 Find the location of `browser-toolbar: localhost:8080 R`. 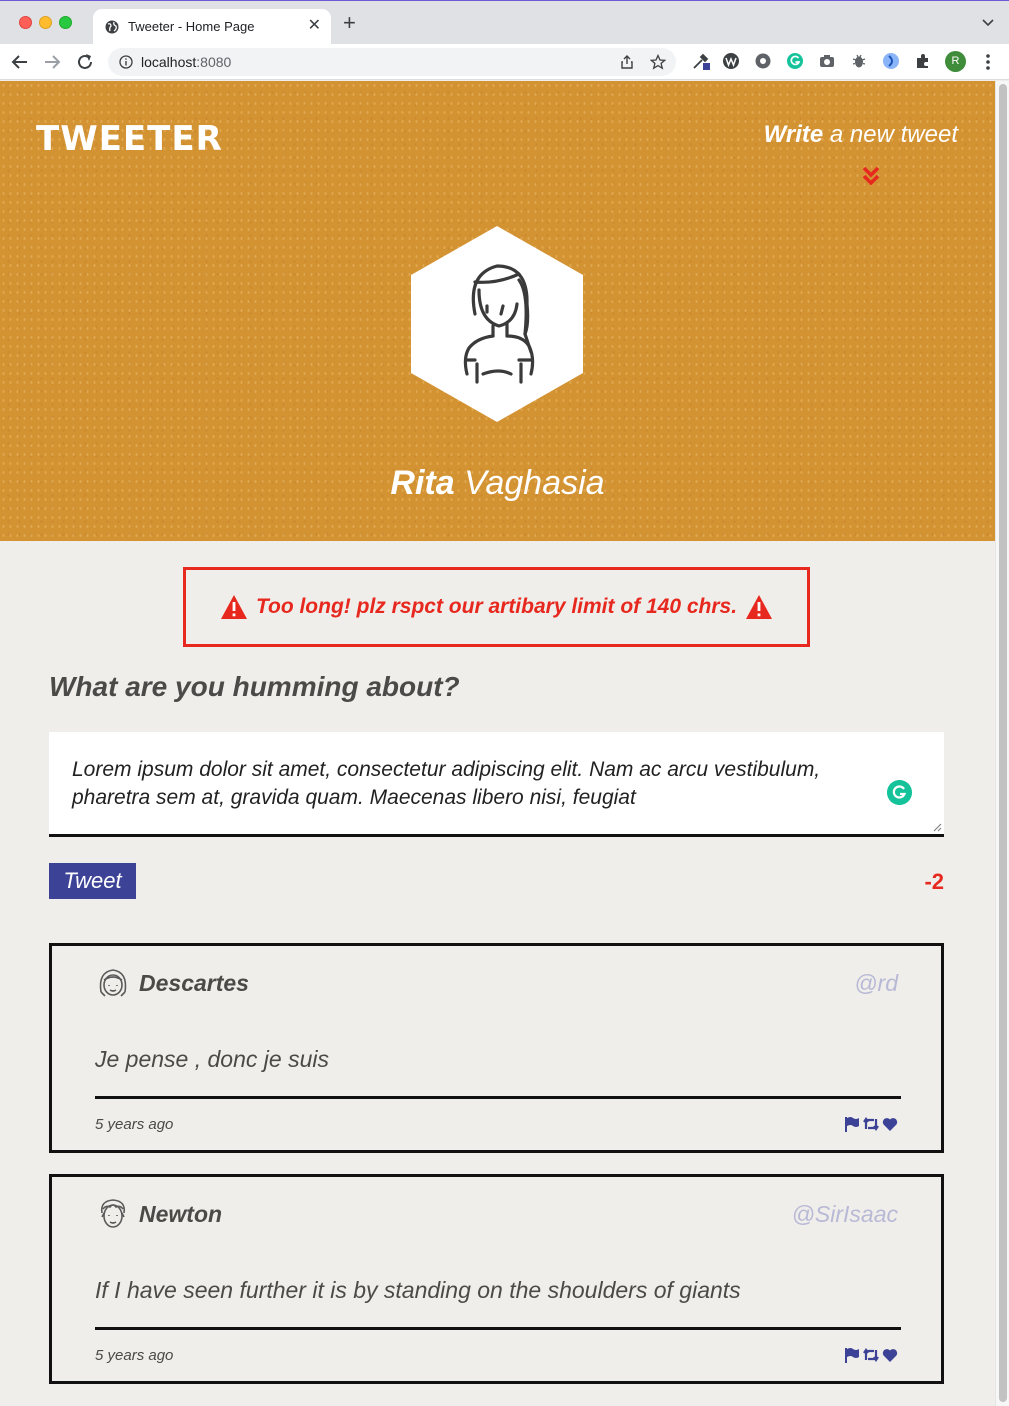

browser-toolbar: localhost:8080 R is located at coordinates (504, 62).